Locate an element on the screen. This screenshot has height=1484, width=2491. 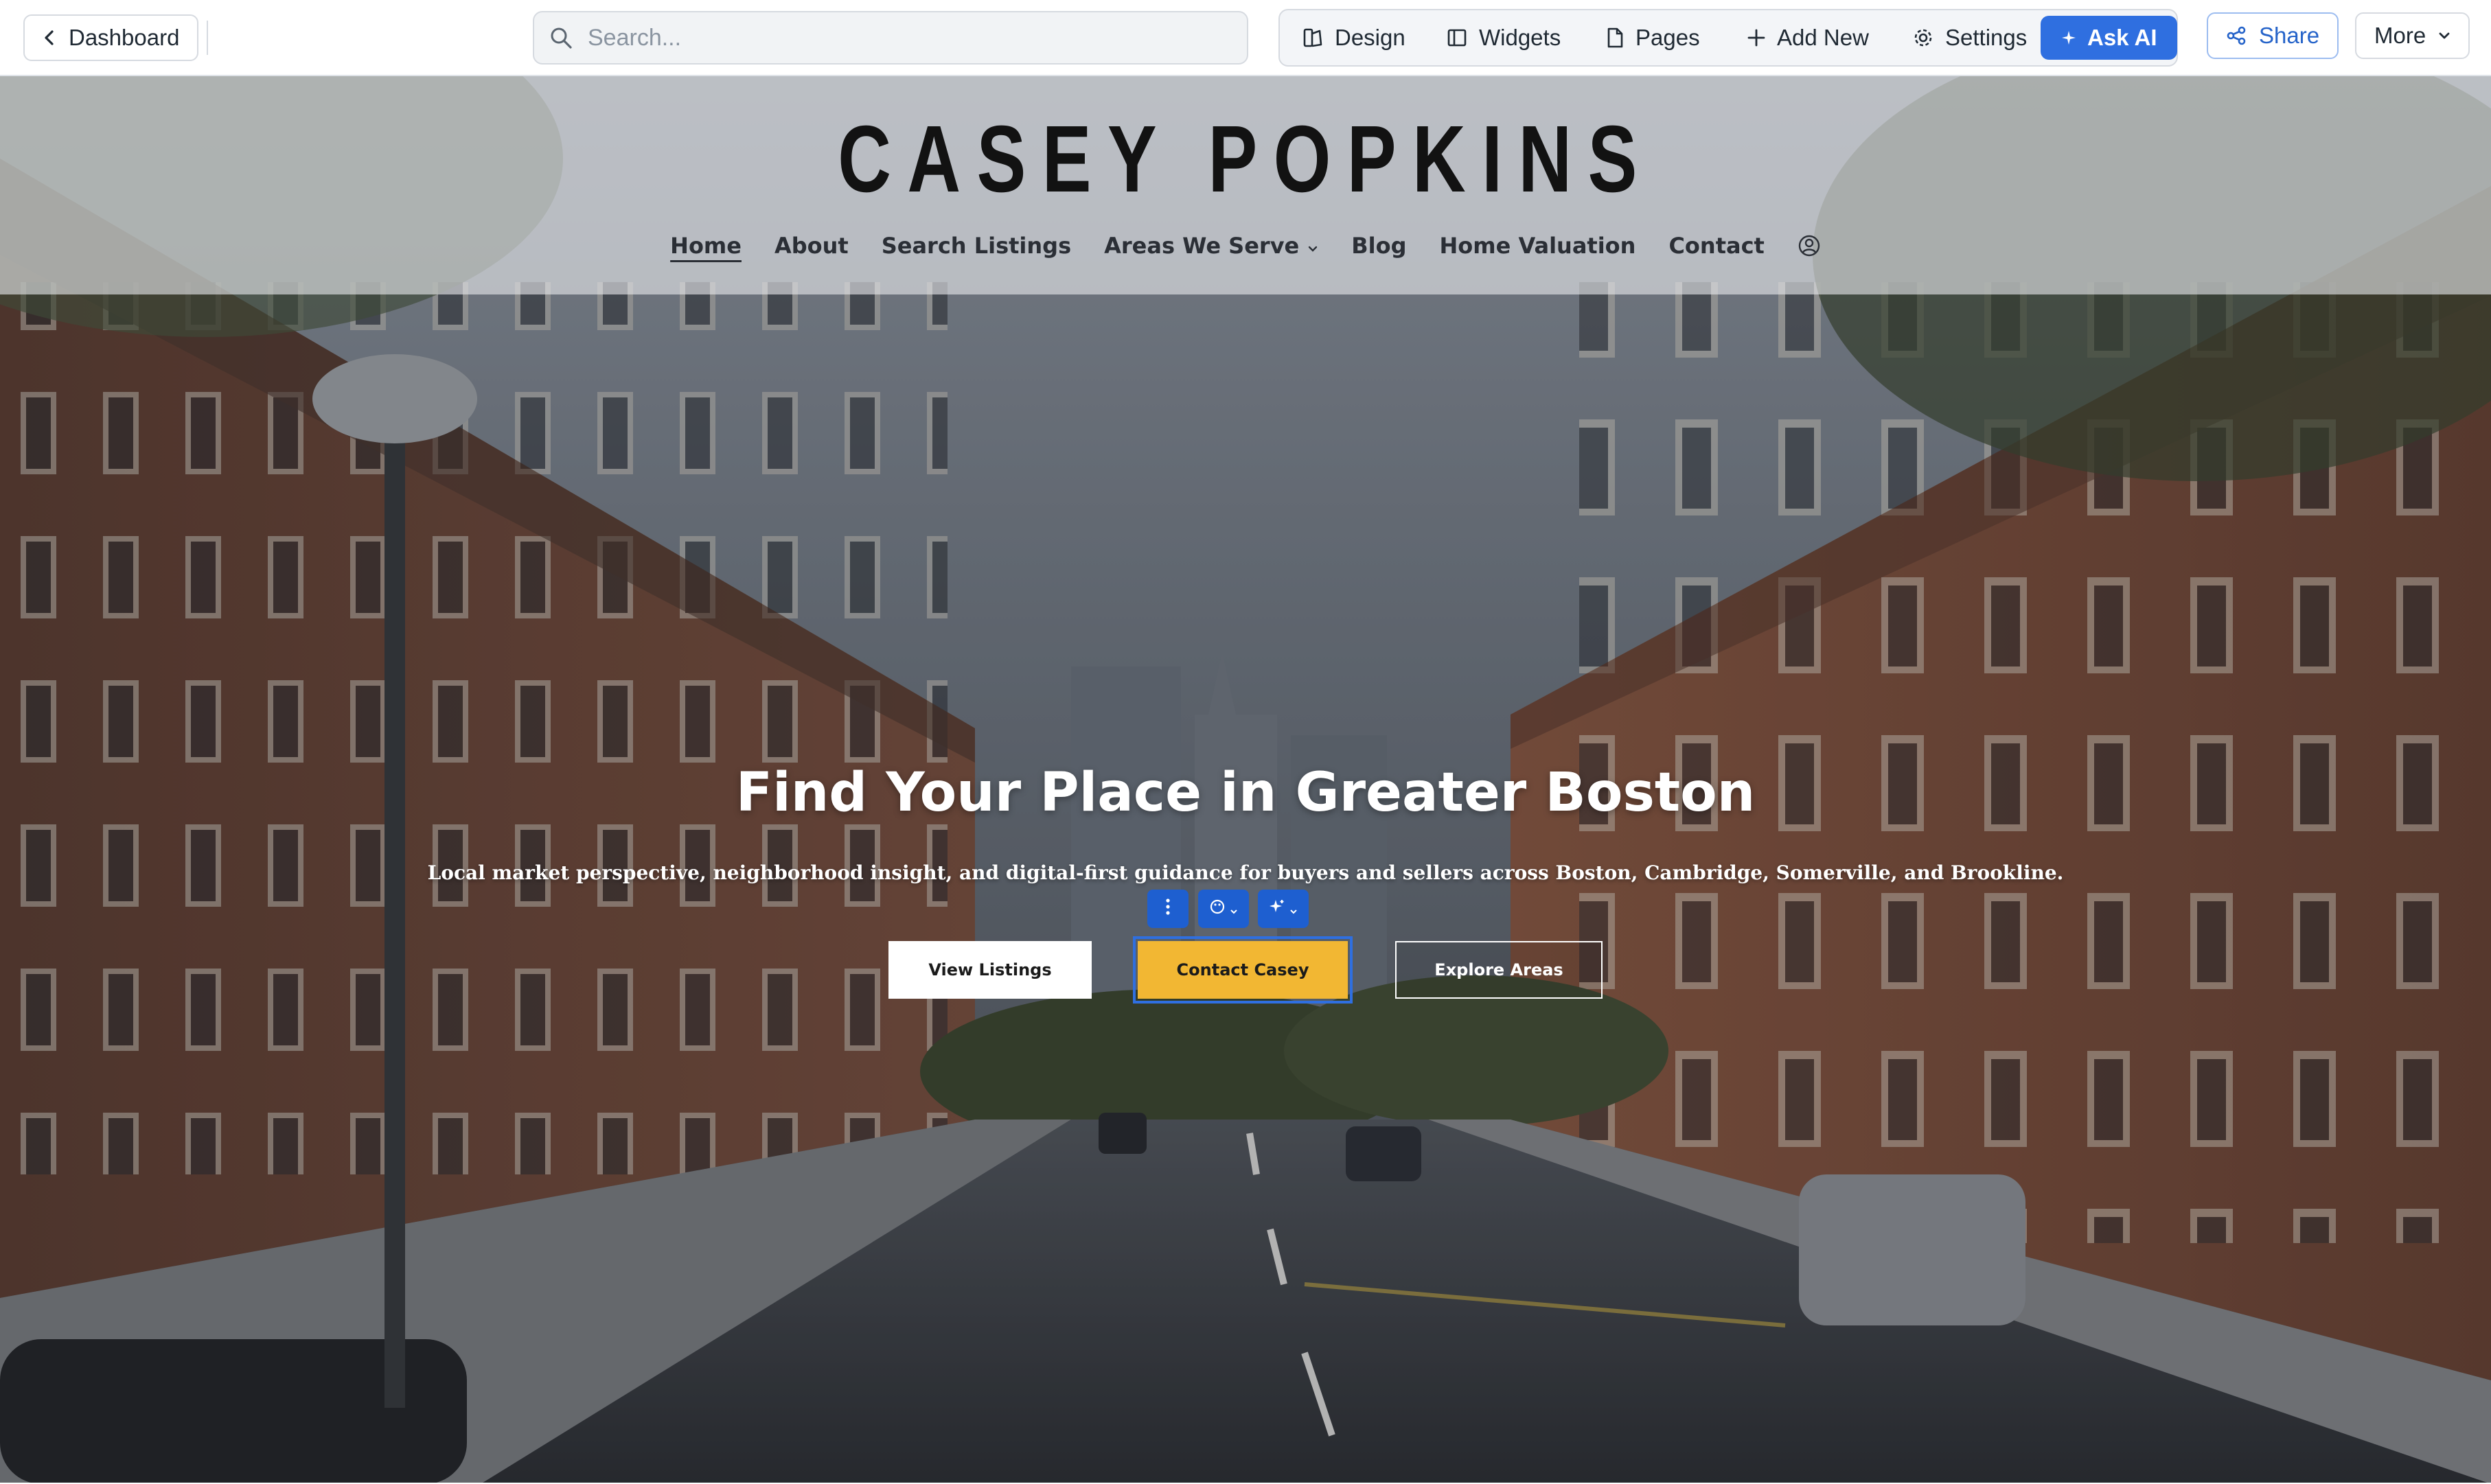
settings-label: Settings is located at coordinates (1987, 37).